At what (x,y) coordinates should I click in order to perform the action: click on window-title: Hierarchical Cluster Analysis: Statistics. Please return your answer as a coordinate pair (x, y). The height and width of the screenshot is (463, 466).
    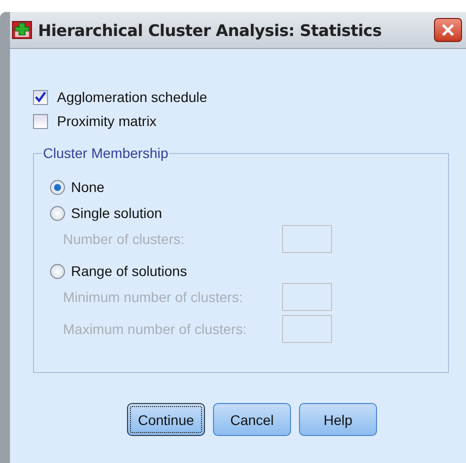
    Looking at the image, I should click on (210, 30).